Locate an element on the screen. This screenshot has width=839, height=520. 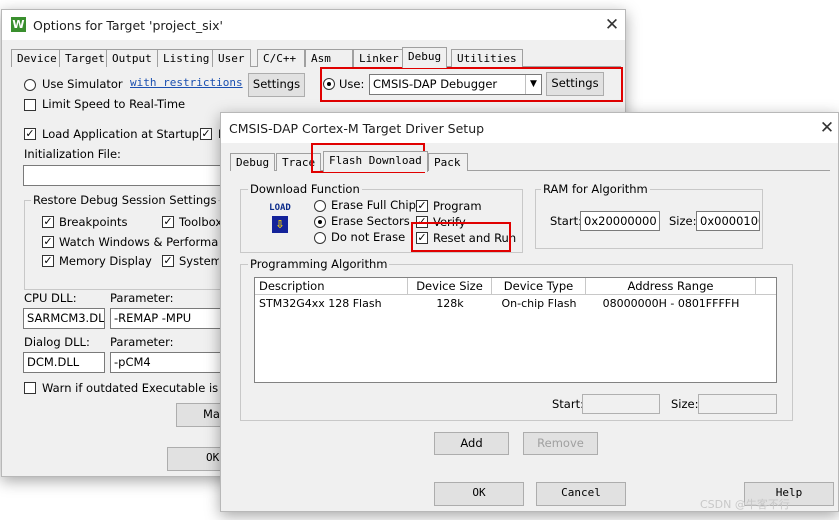
ram-size-input: 0x00001000 is located at coordinates (728, 221).